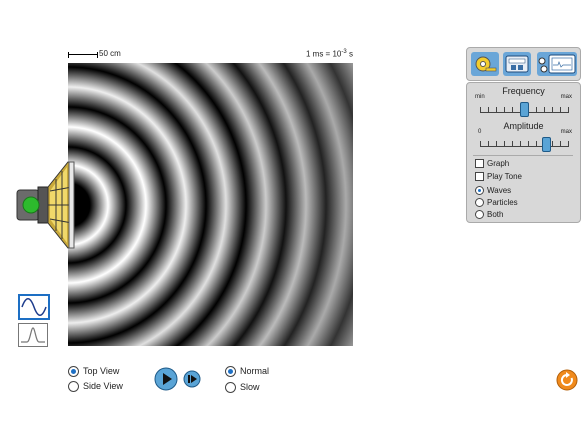  Describe the element at coordinates (502, 202) in the screenshot. I see `particles-label: Particles` at that location.